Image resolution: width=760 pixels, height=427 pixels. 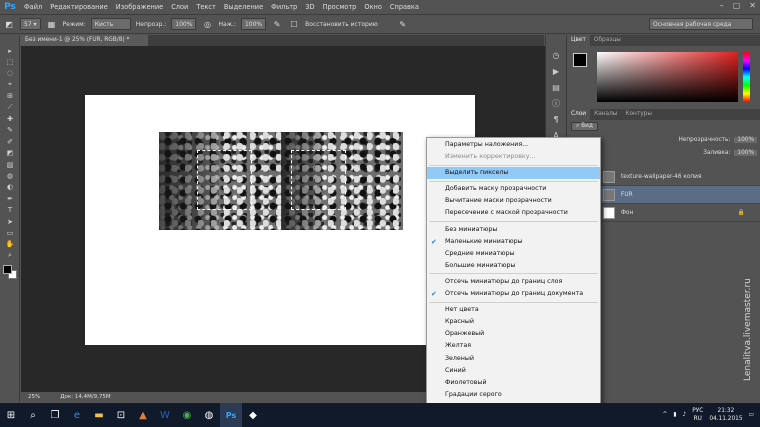 What do you see at coordinates (7, 270) in the screenshot?
I see `tool-foreground-color` at bounding box center [7, 270].